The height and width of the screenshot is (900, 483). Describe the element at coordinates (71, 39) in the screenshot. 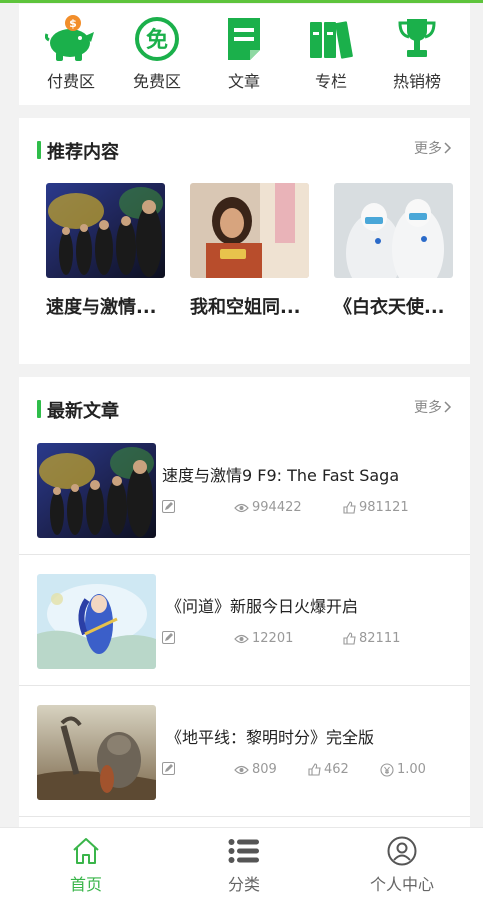

I see `piggy-bank-icon: $` at that location.